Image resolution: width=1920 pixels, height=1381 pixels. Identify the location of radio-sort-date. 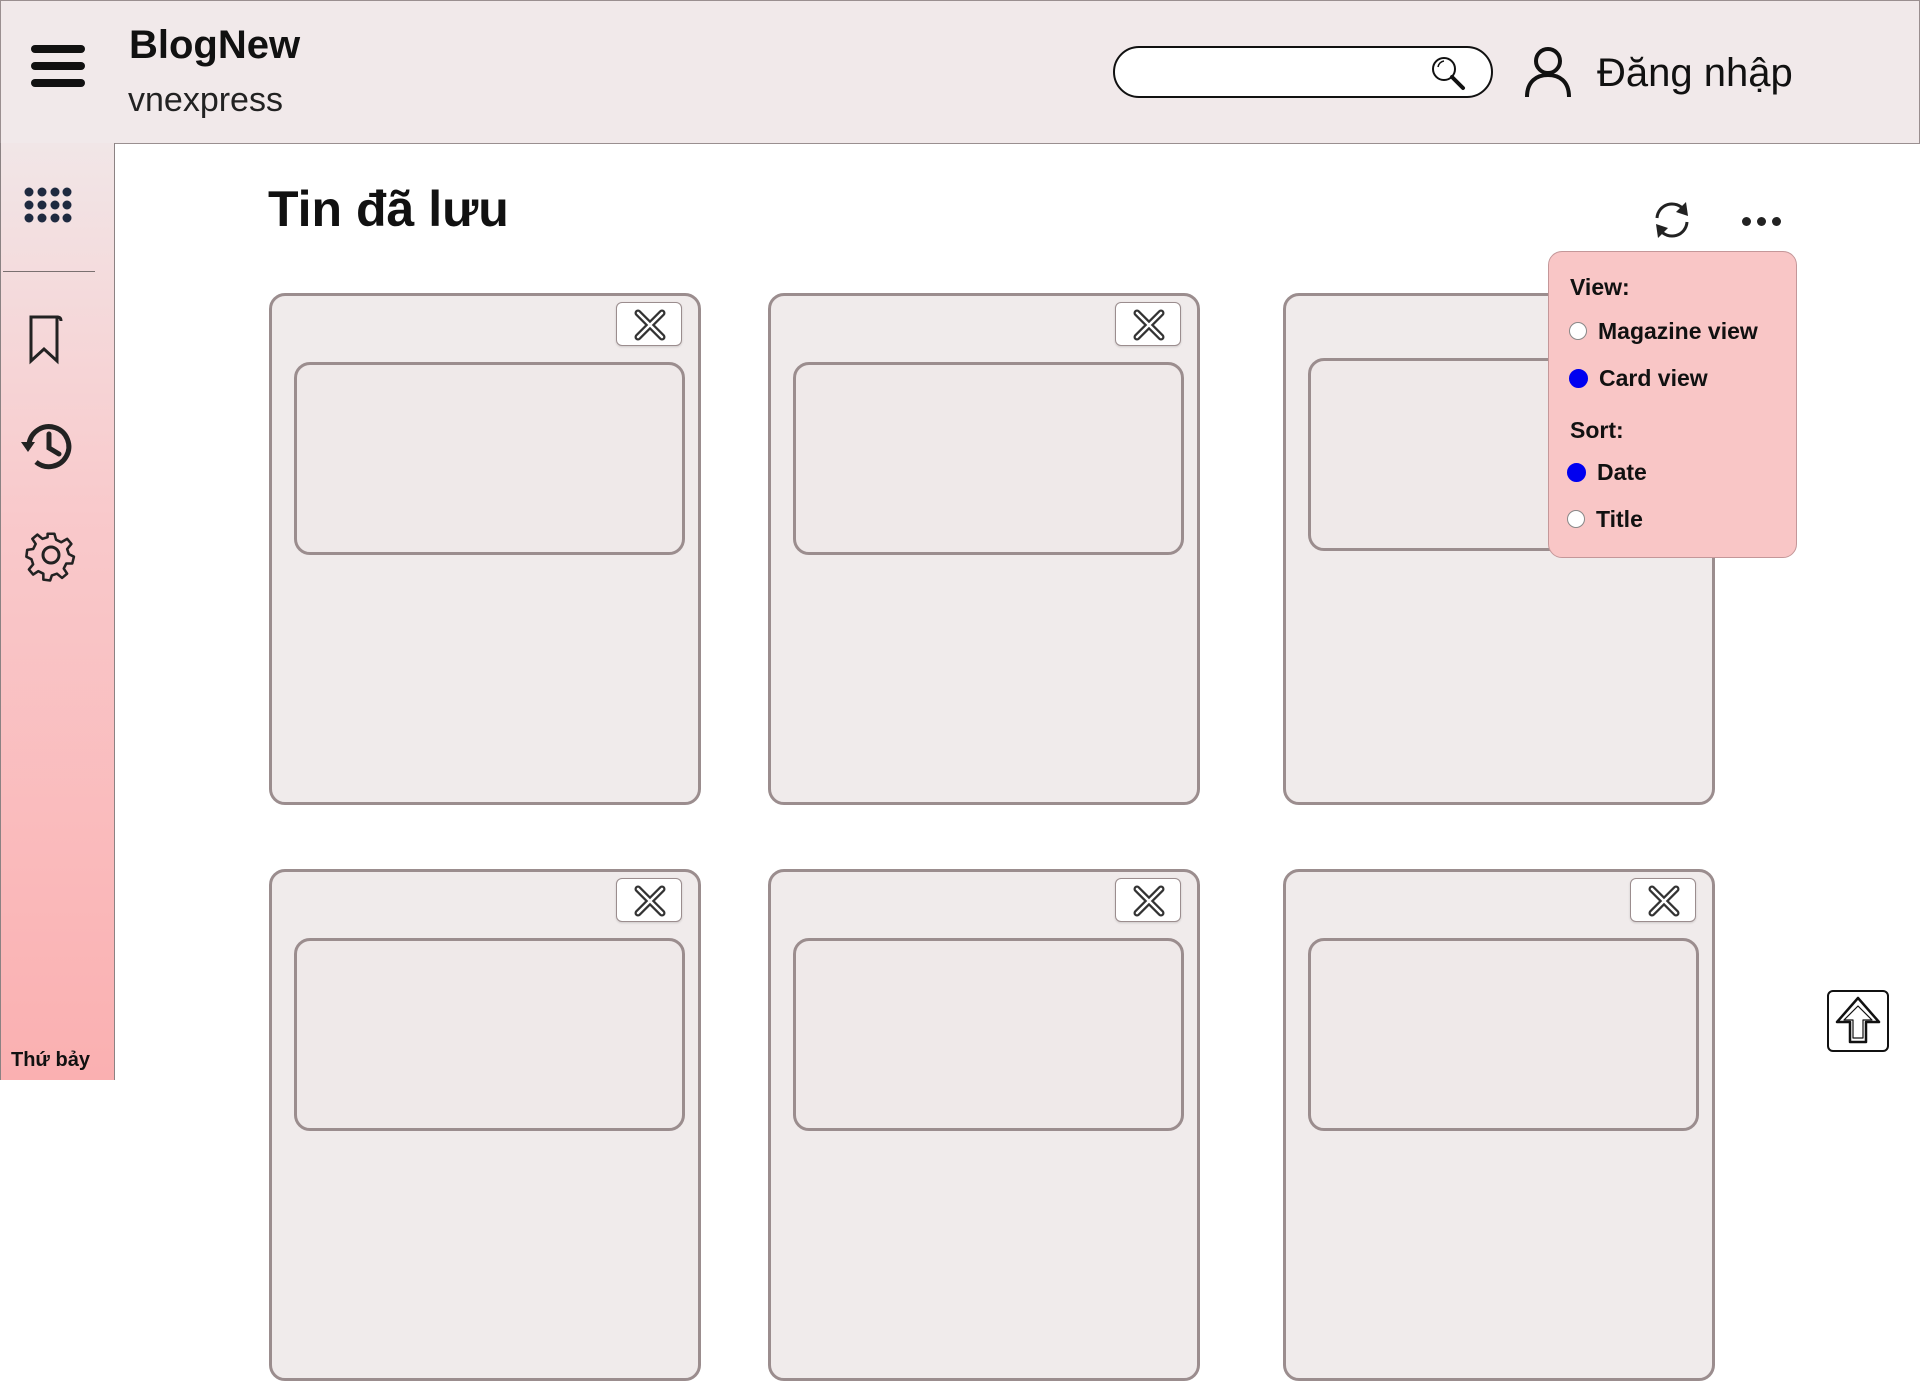
(1576, 472).